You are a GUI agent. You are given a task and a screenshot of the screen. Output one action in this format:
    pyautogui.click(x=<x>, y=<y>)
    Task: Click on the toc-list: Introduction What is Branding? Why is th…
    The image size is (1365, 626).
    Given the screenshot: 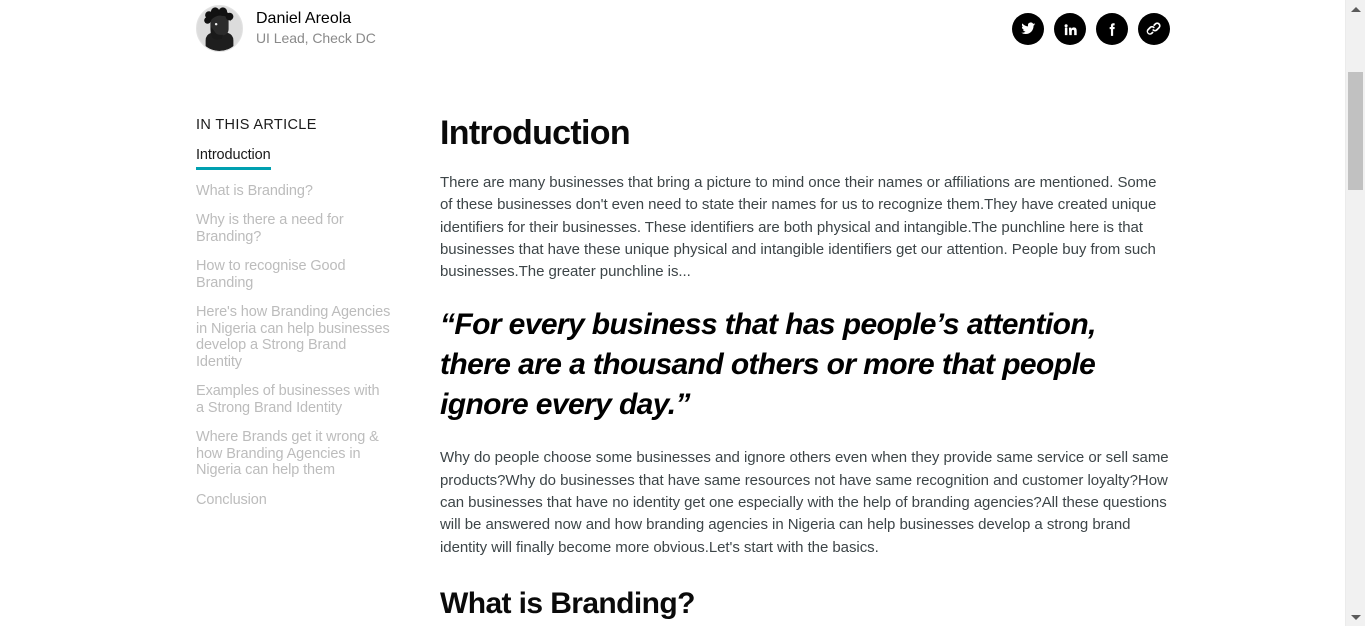 What is the action you would take?
    pyautogui.click(x=296, y=327)
    